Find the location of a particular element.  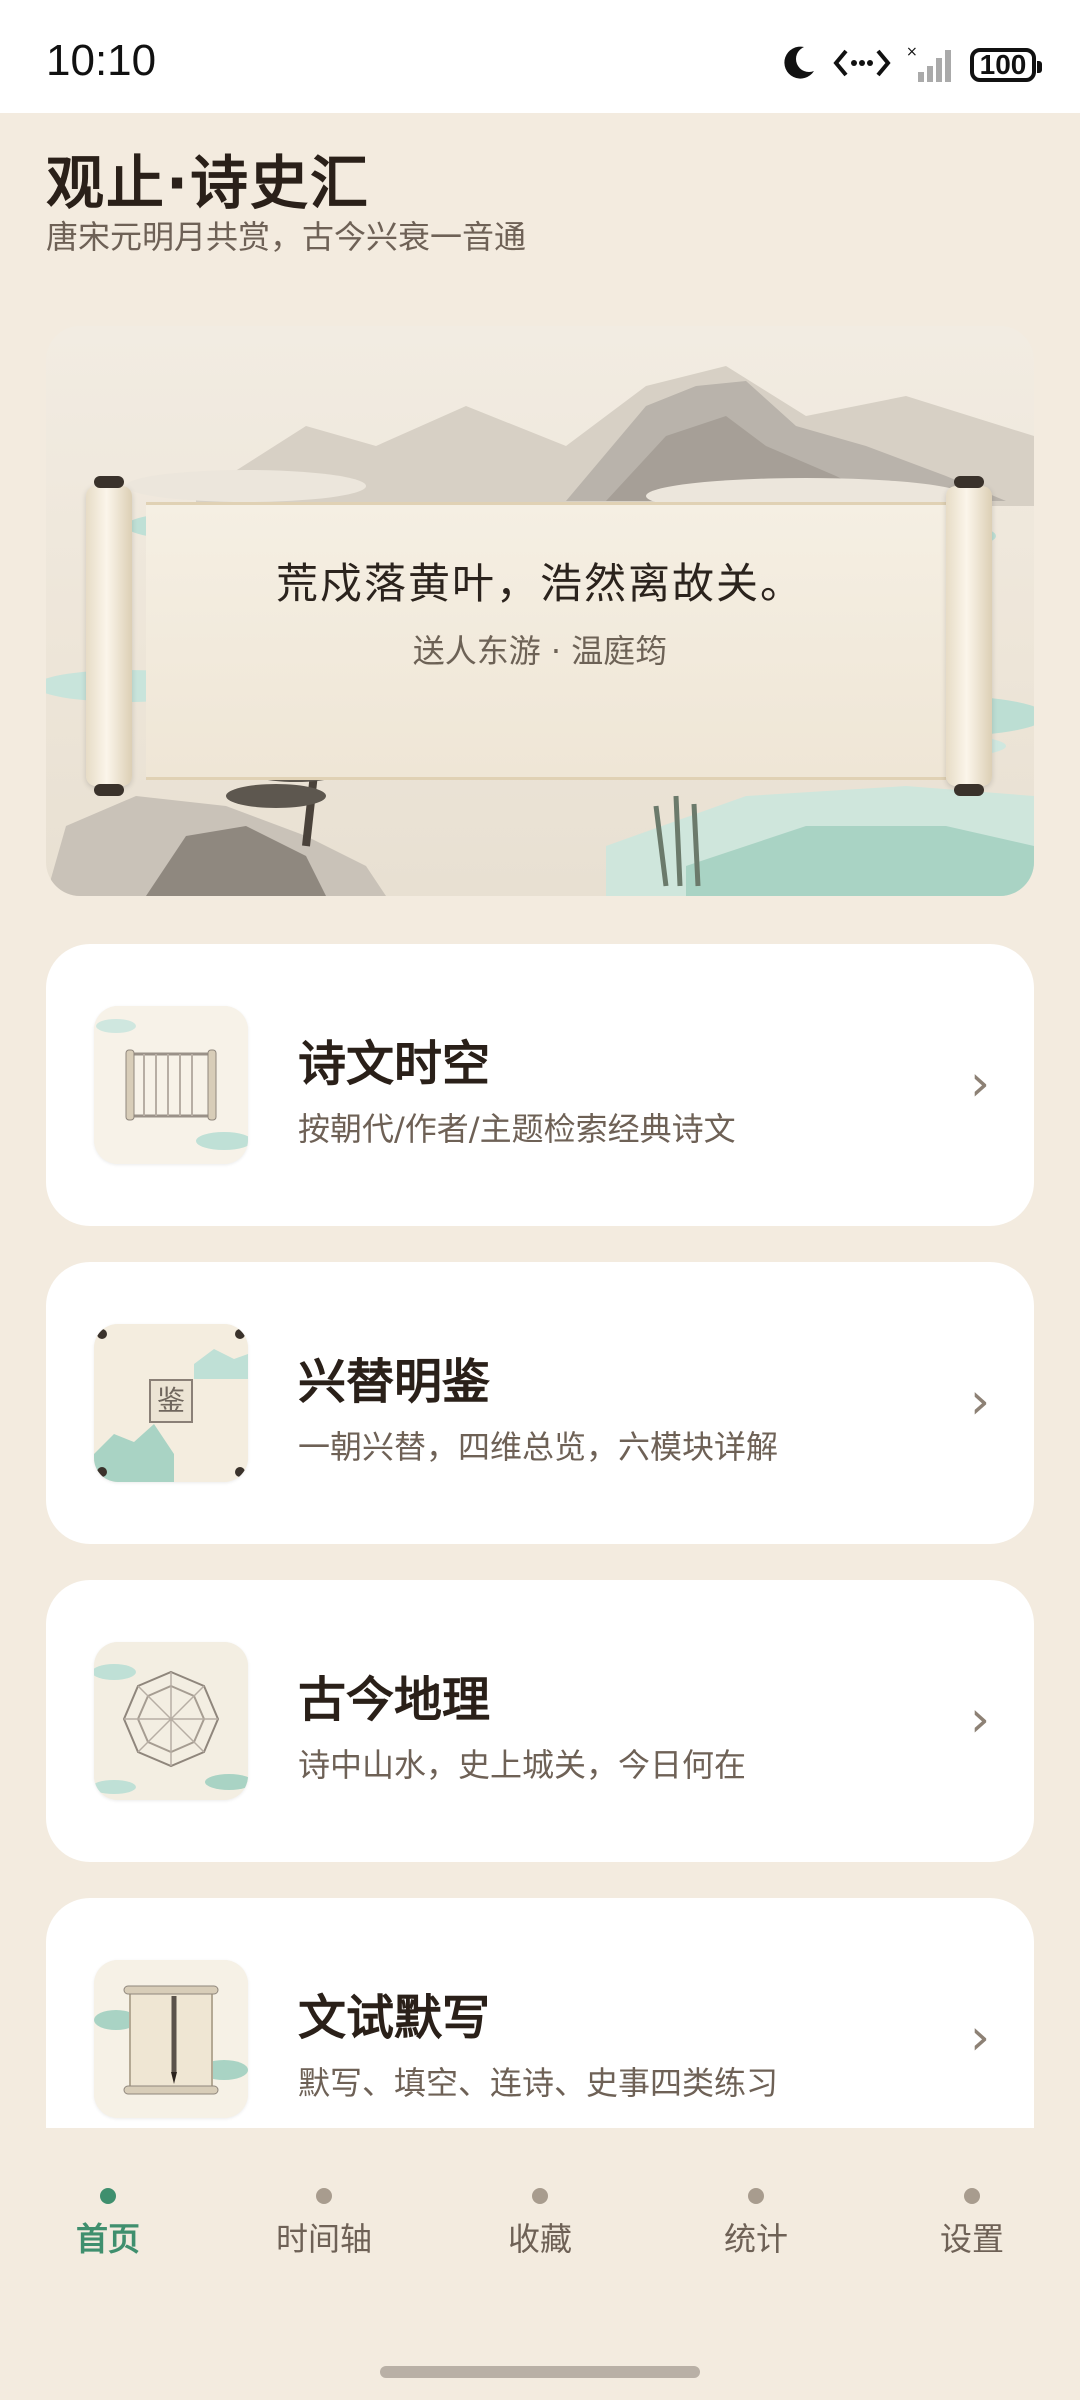

nav-timeline: 时间轴 is located at coordinates (324, 2224).